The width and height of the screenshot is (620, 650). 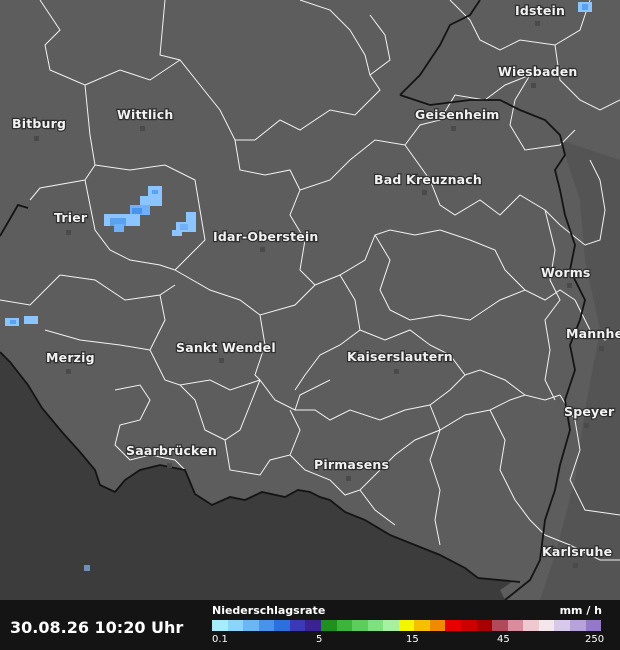 What do you see at coordinates (595, 639) in the screenshot?
I see `legend-tick-max: 250` at bounding box center [595, 639].